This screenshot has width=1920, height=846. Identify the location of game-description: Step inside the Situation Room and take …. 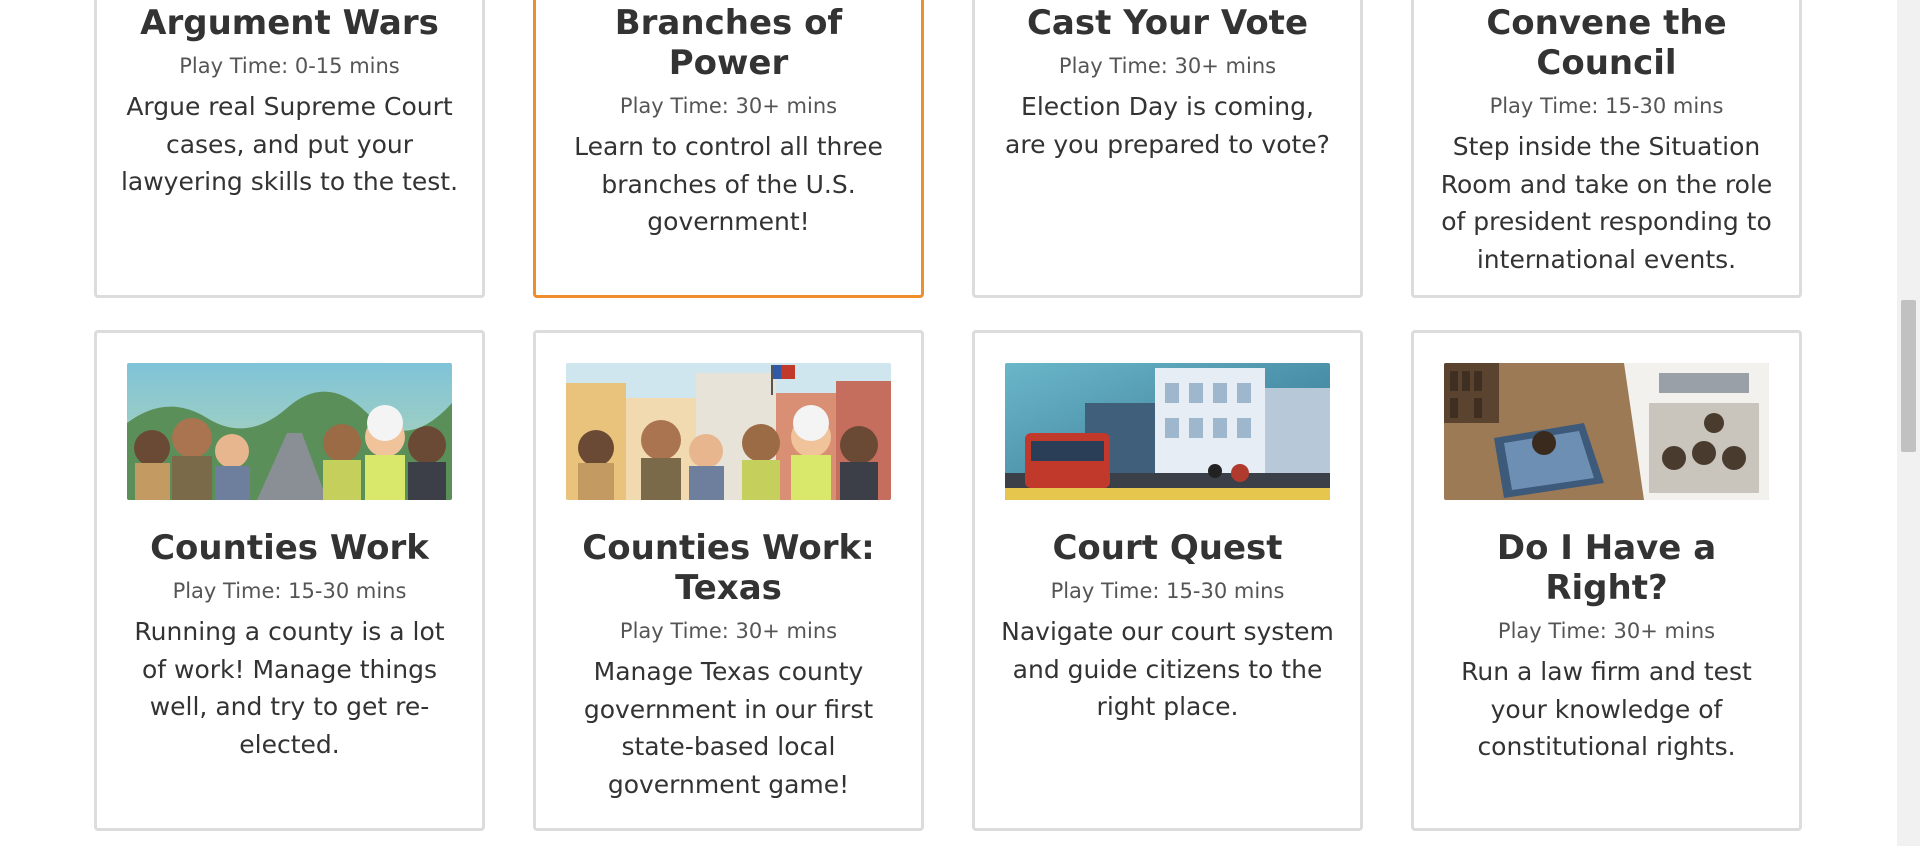
(1606, 203).